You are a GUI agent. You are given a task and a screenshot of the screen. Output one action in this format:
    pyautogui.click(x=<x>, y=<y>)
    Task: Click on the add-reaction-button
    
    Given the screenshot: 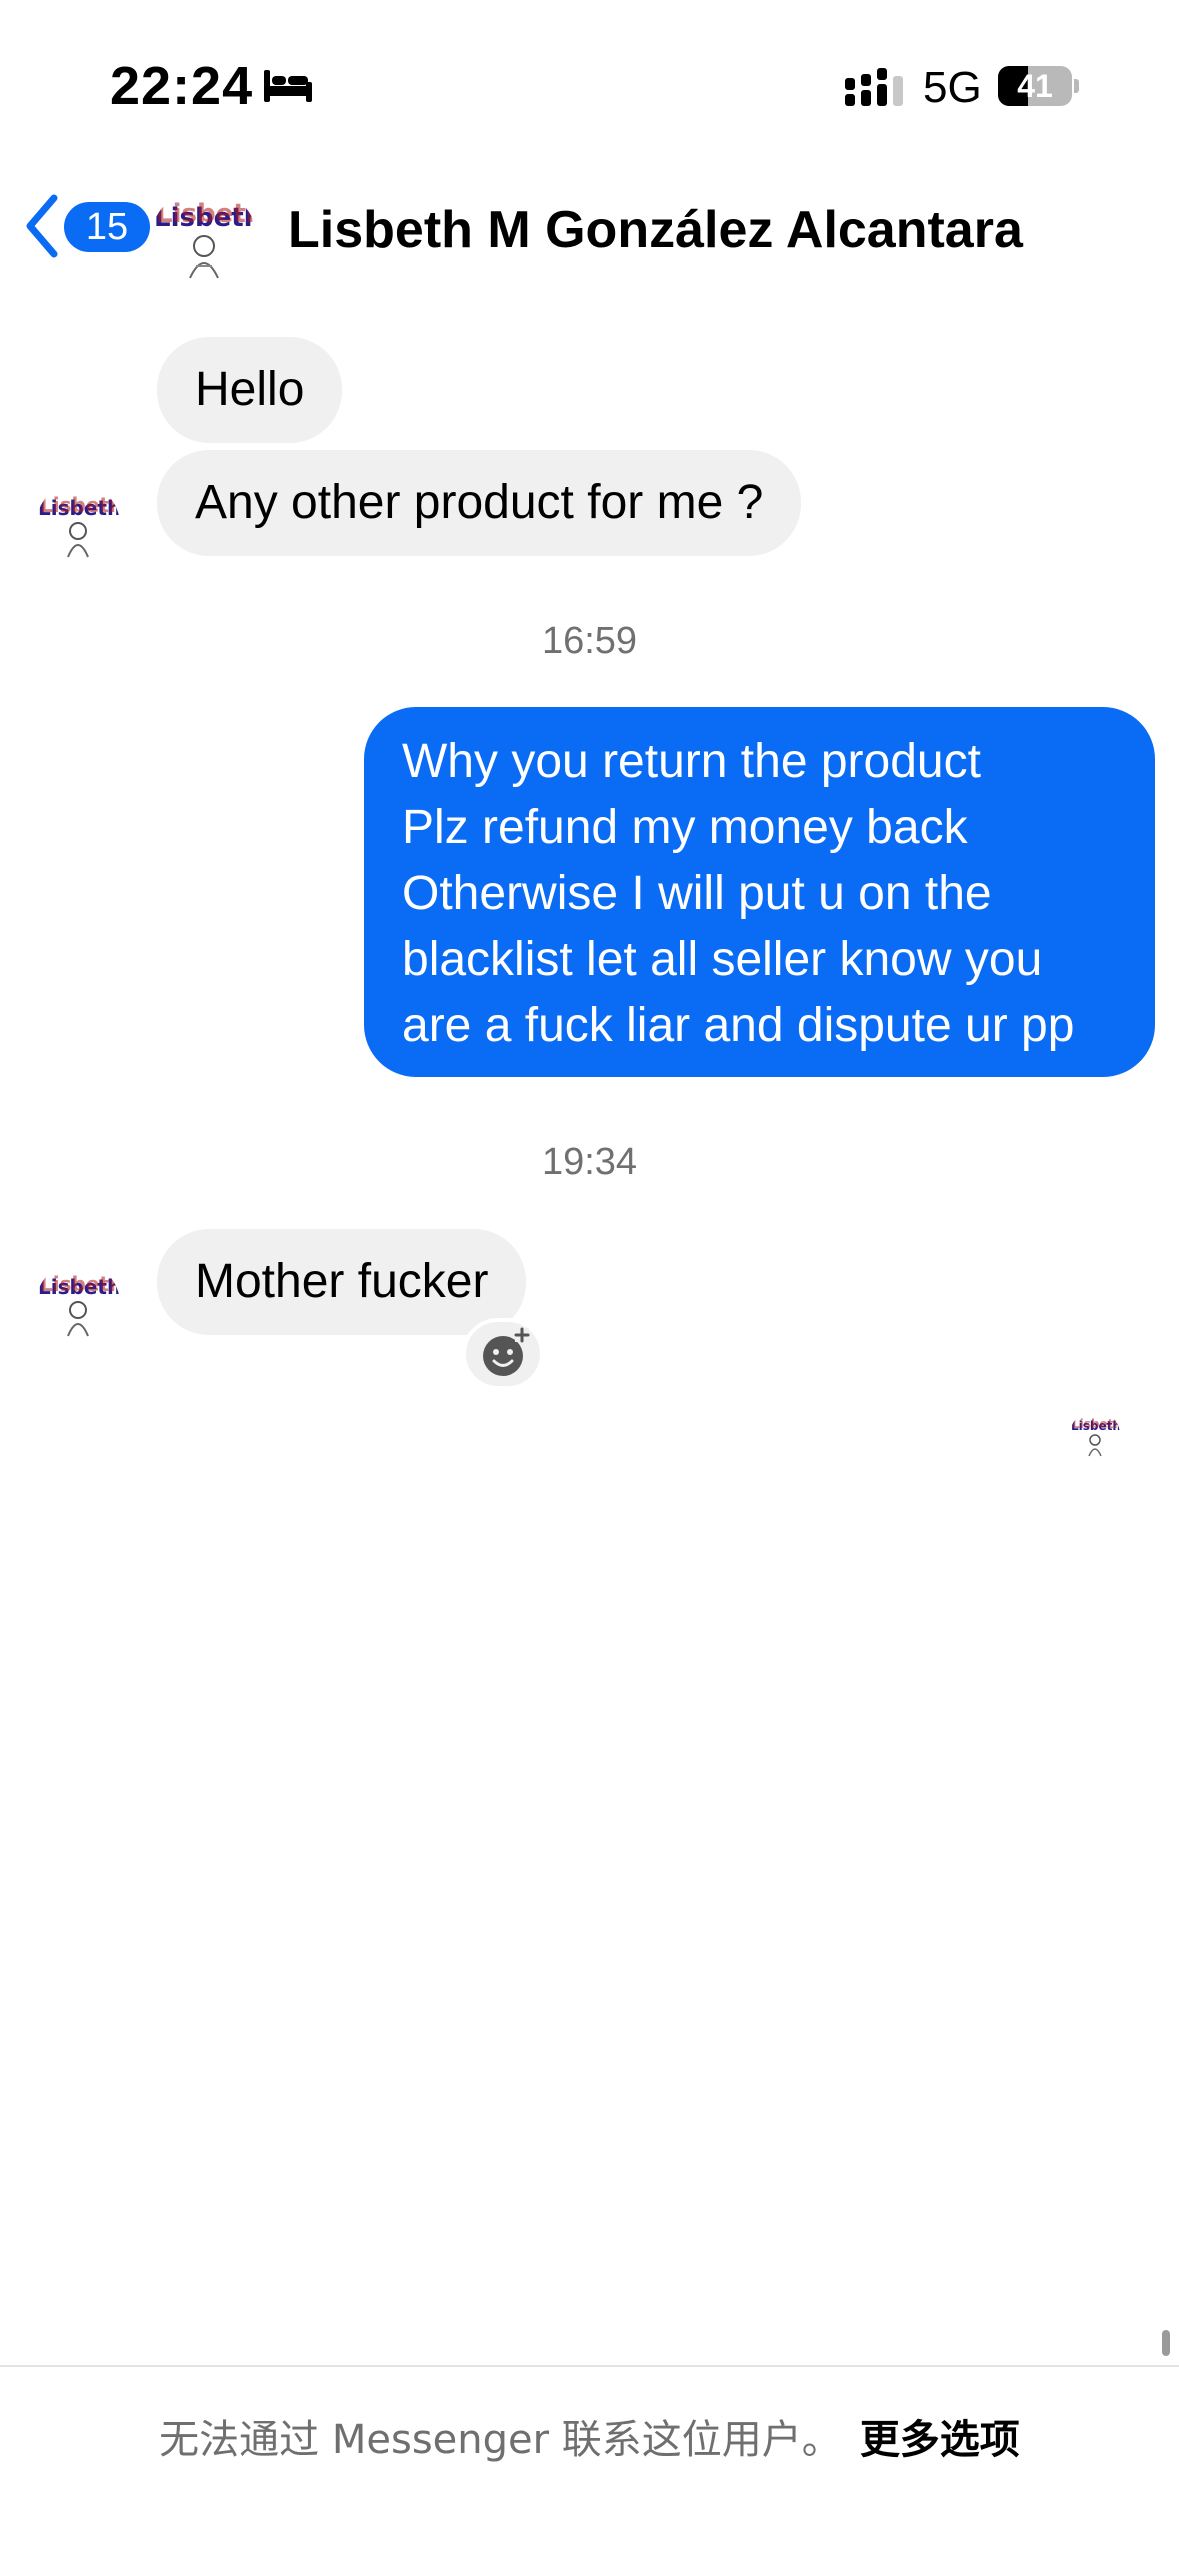 What is the action you would take?
    pyautogui.click(x=503, y=1354)
    